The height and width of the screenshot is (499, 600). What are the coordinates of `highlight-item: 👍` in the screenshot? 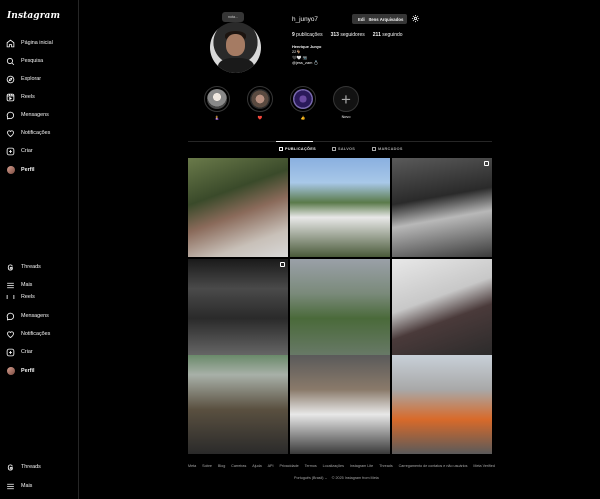 It's located at (303, 103).